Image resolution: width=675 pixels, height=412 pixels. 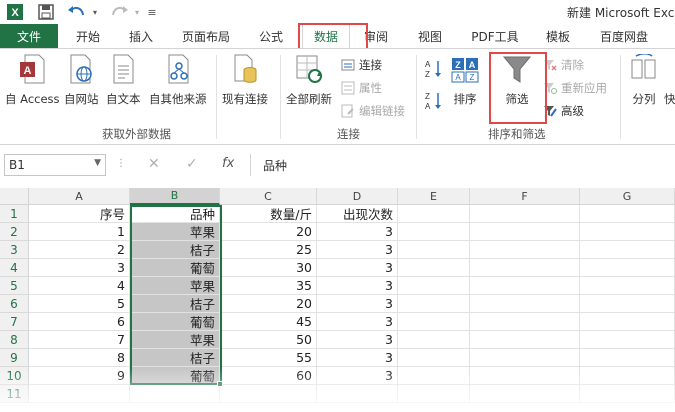 What do you see at coordinates (268, 322) in the screenshot?
I see `cell-c7: 45` at bounding box center [268, 322].